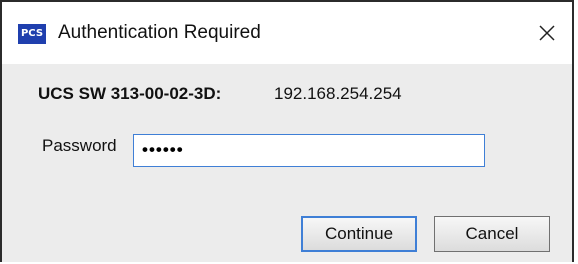 The width and height of the screenshot is (578, 264). I want to click on dialog-title: Authentication Required, so click(159, 32).